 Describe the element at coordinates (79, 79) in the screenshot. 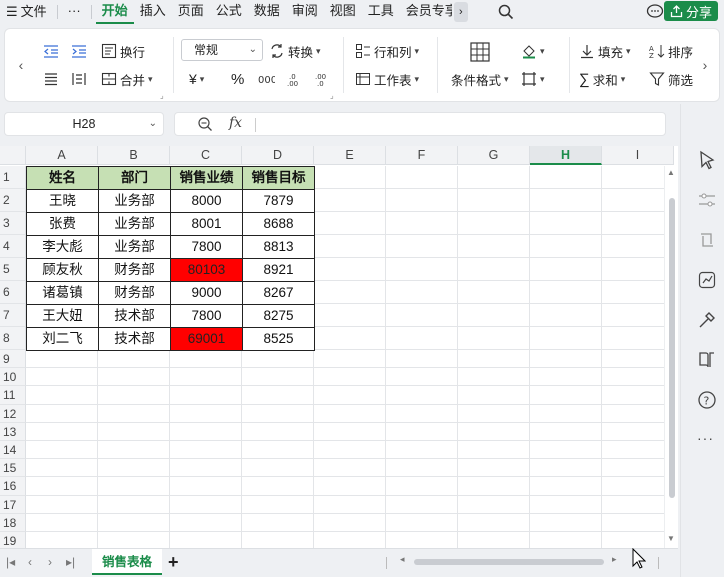

I see `align-columns-icon` at that location.